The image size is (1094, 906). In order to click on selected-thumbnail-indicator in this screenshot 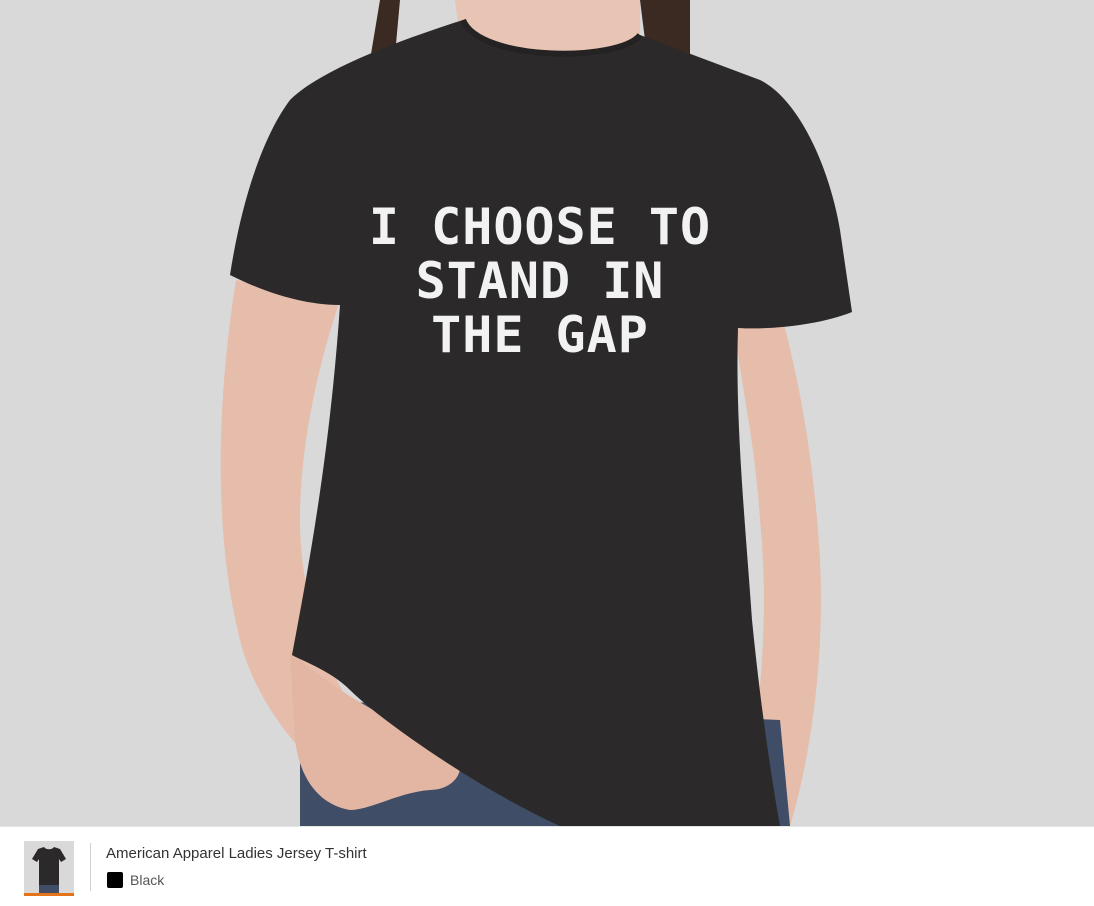, I will do `click(49, 894)`.